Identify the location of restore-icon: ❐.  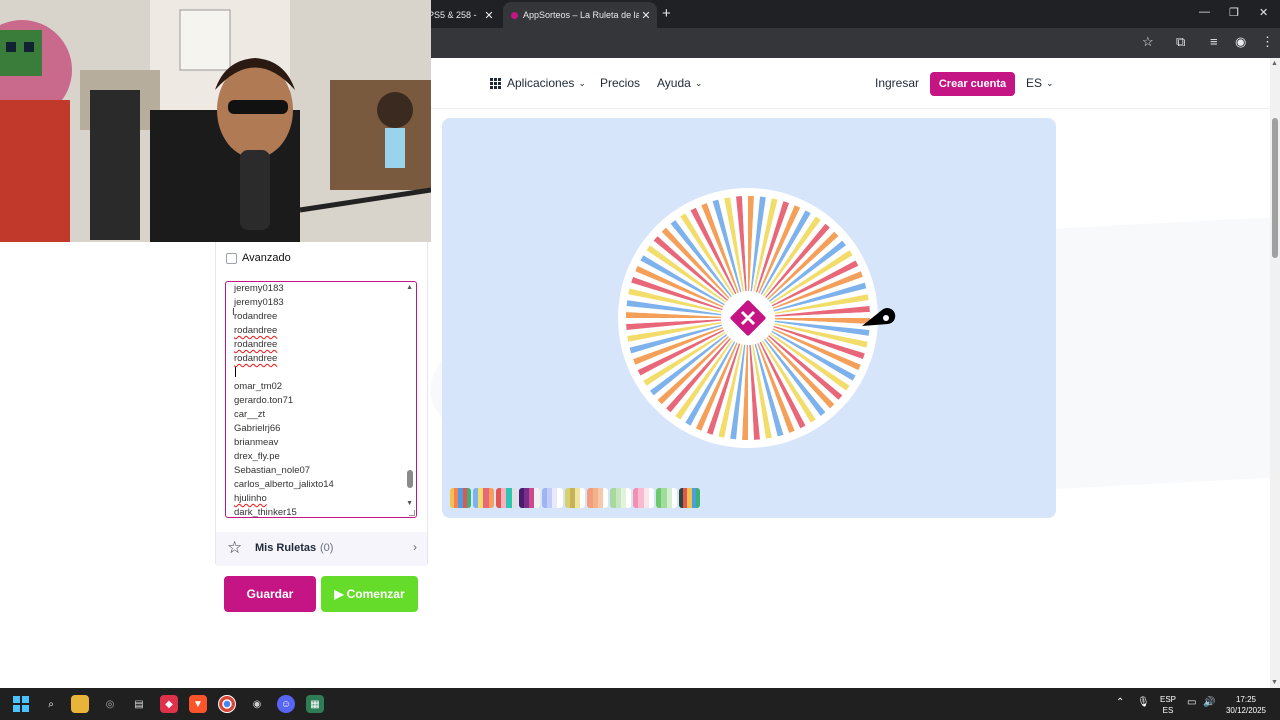
(1234, 12).